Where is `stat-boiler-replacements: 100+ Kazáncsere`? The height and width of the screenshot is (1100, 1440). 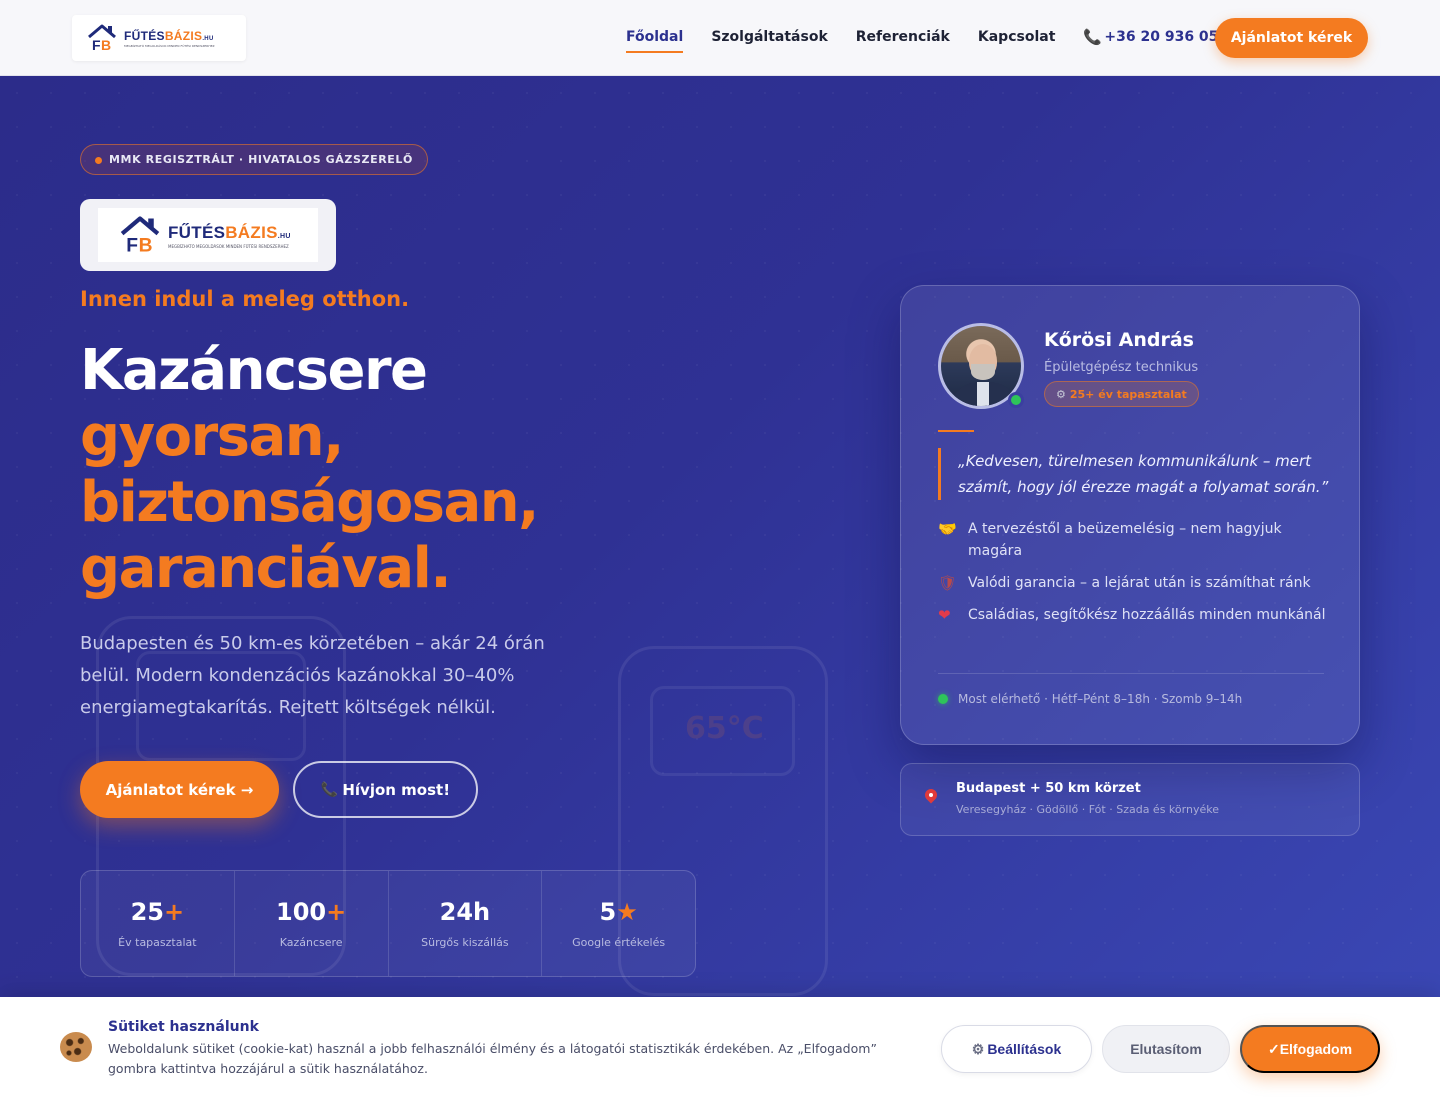 stat-boiler-replacements: 100+ Kazáncsere is located at coordinates (312, 923).